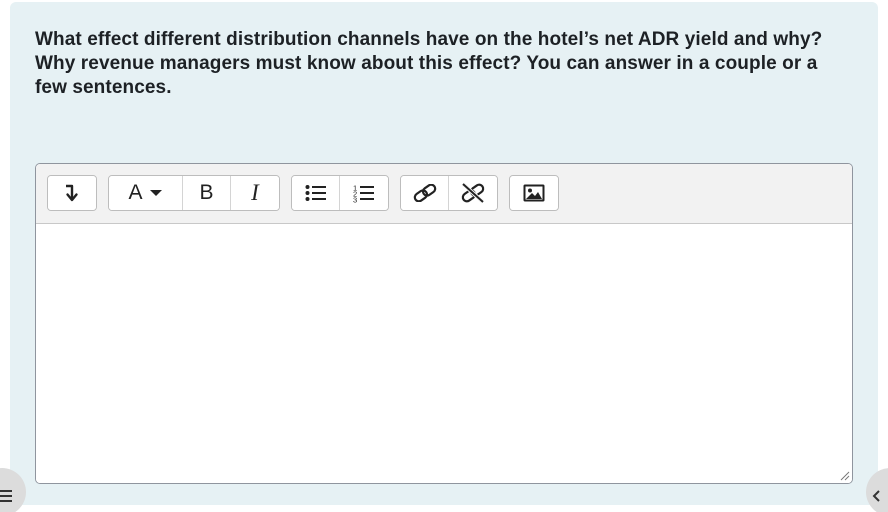 The height and width of the screenshot is (512, 888). I want to click on font-color-button: A, so click(146, 193).